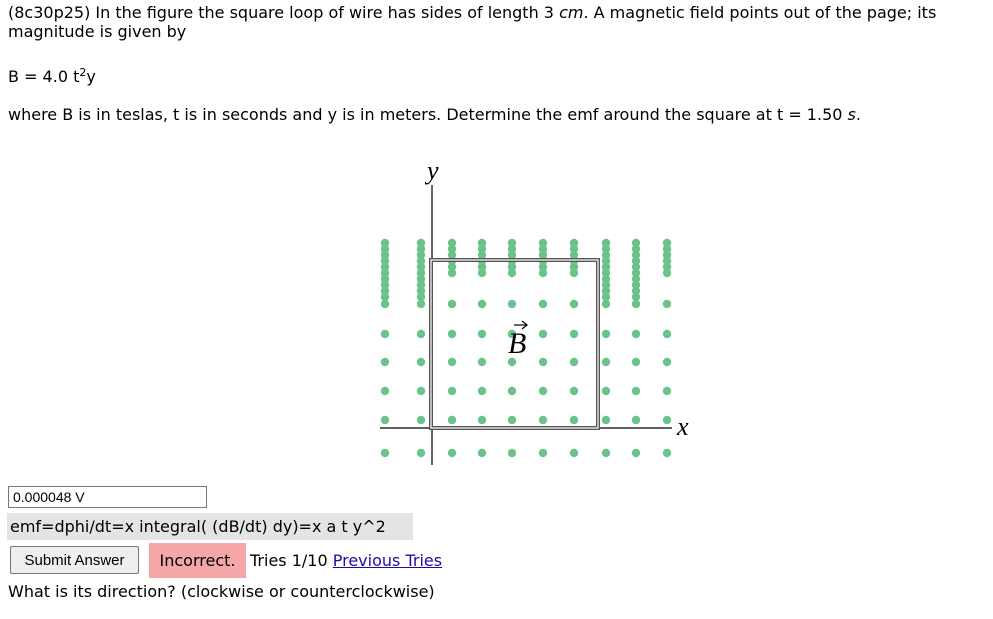 This screenshot has height=619, width=993. I want to click on previous-tries-link: Previous Tries, so click(387, 560).